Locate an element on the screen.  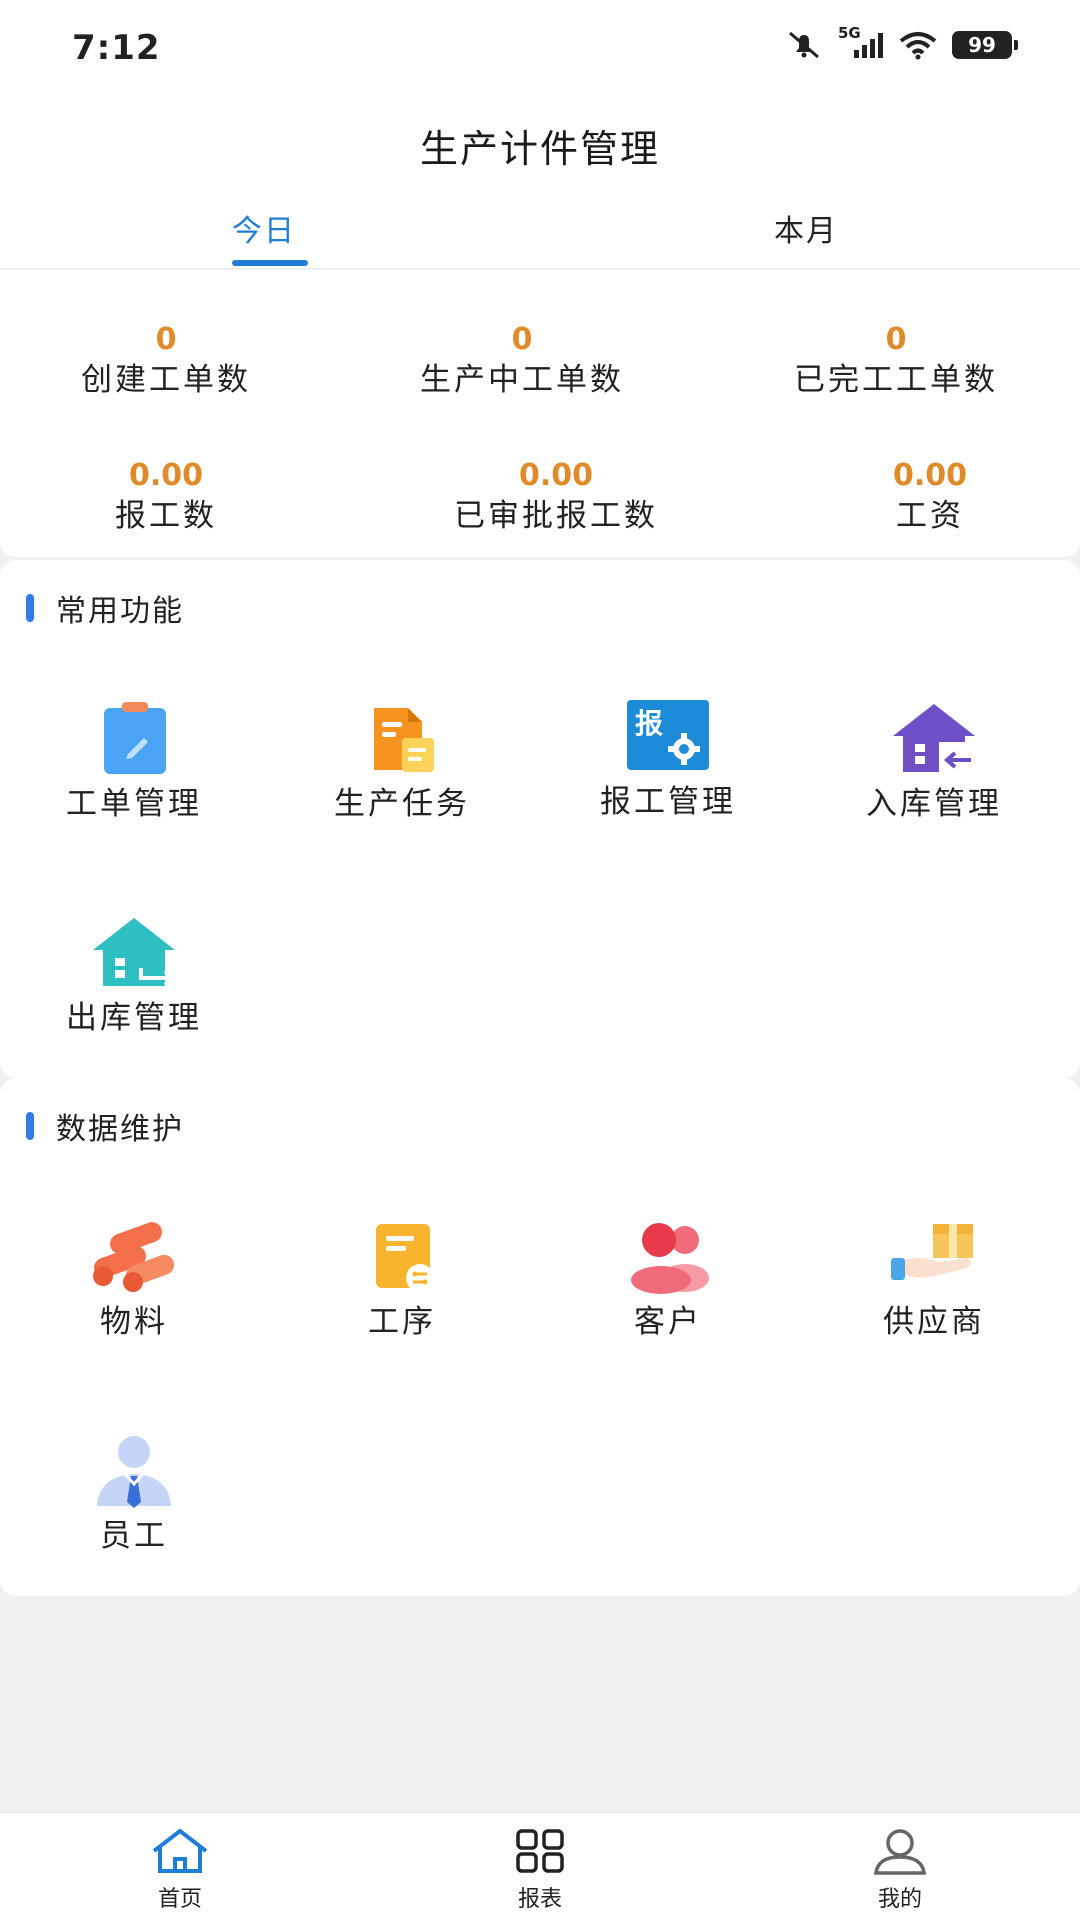
supplier: 供应商 is located at coordinates (934, 1279).